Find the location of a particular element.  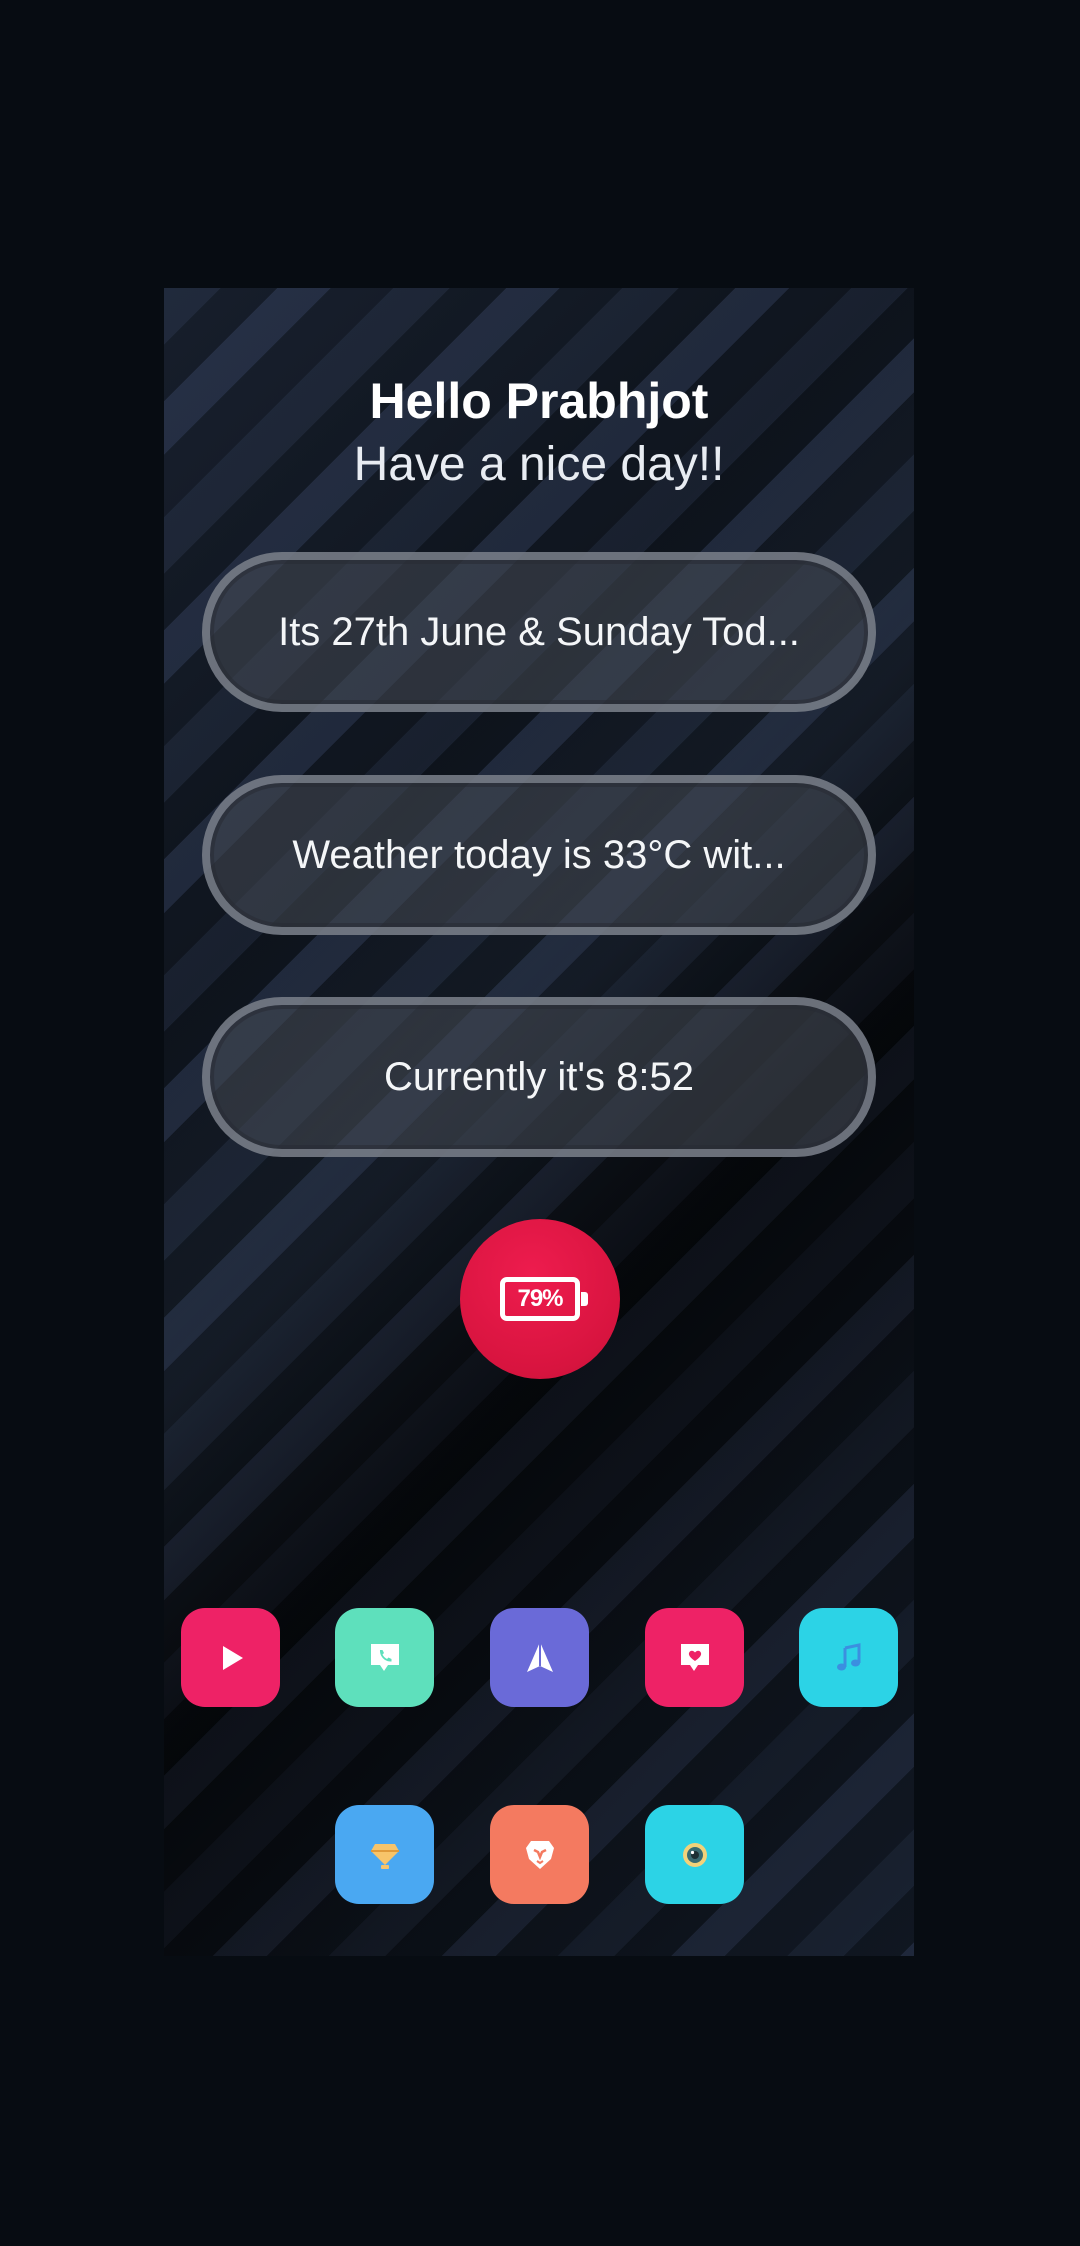

battery-label: 79% is located at coordinates (540, 1298).